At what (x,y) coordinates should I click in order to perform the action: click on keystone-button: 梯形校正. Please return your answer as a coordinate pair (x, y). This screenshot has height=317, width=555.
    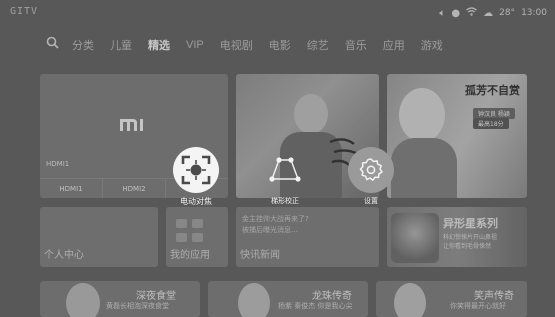
    Looking at the image, I should click on (285, 176).